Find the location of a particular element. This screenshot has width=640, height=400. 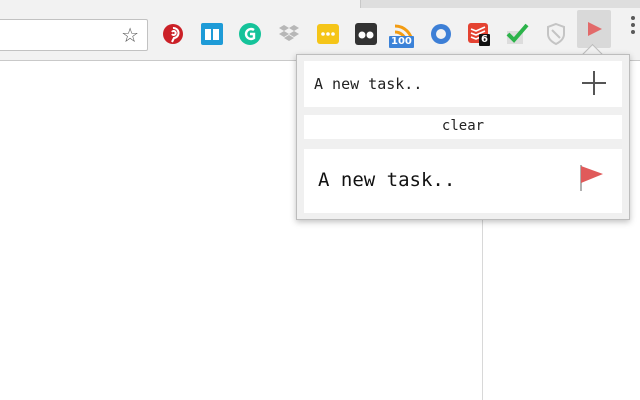

task-flag-icon is located at coordinates (591, 178).